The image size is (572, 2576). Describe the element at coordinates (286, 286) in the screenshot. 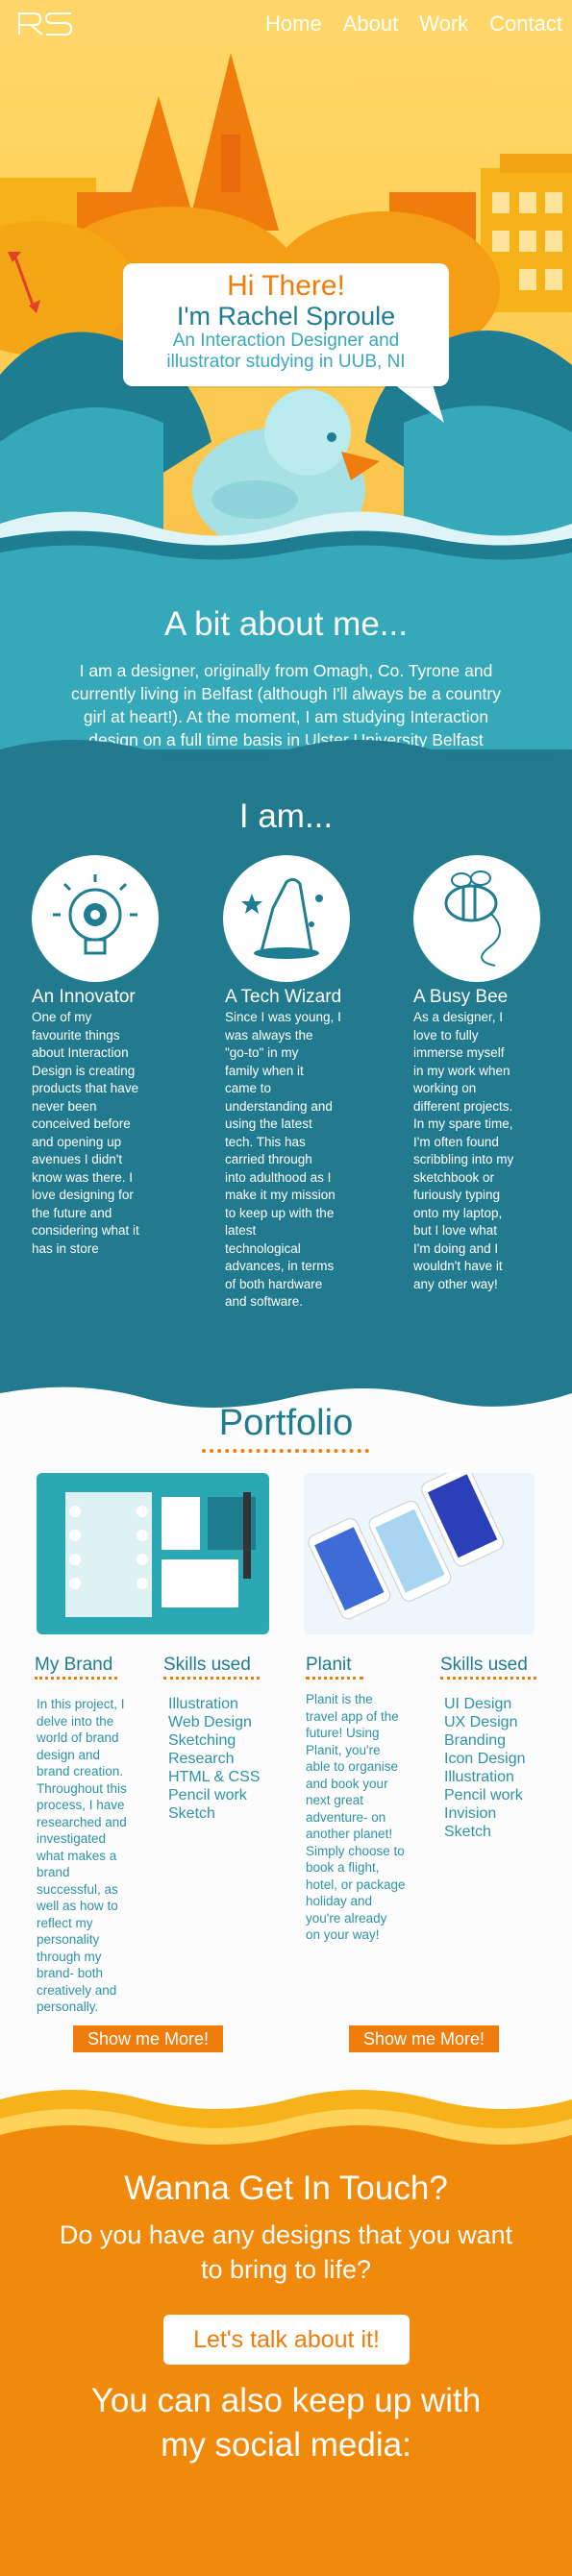

I see `hero-greeting: Hi There!` at that location.